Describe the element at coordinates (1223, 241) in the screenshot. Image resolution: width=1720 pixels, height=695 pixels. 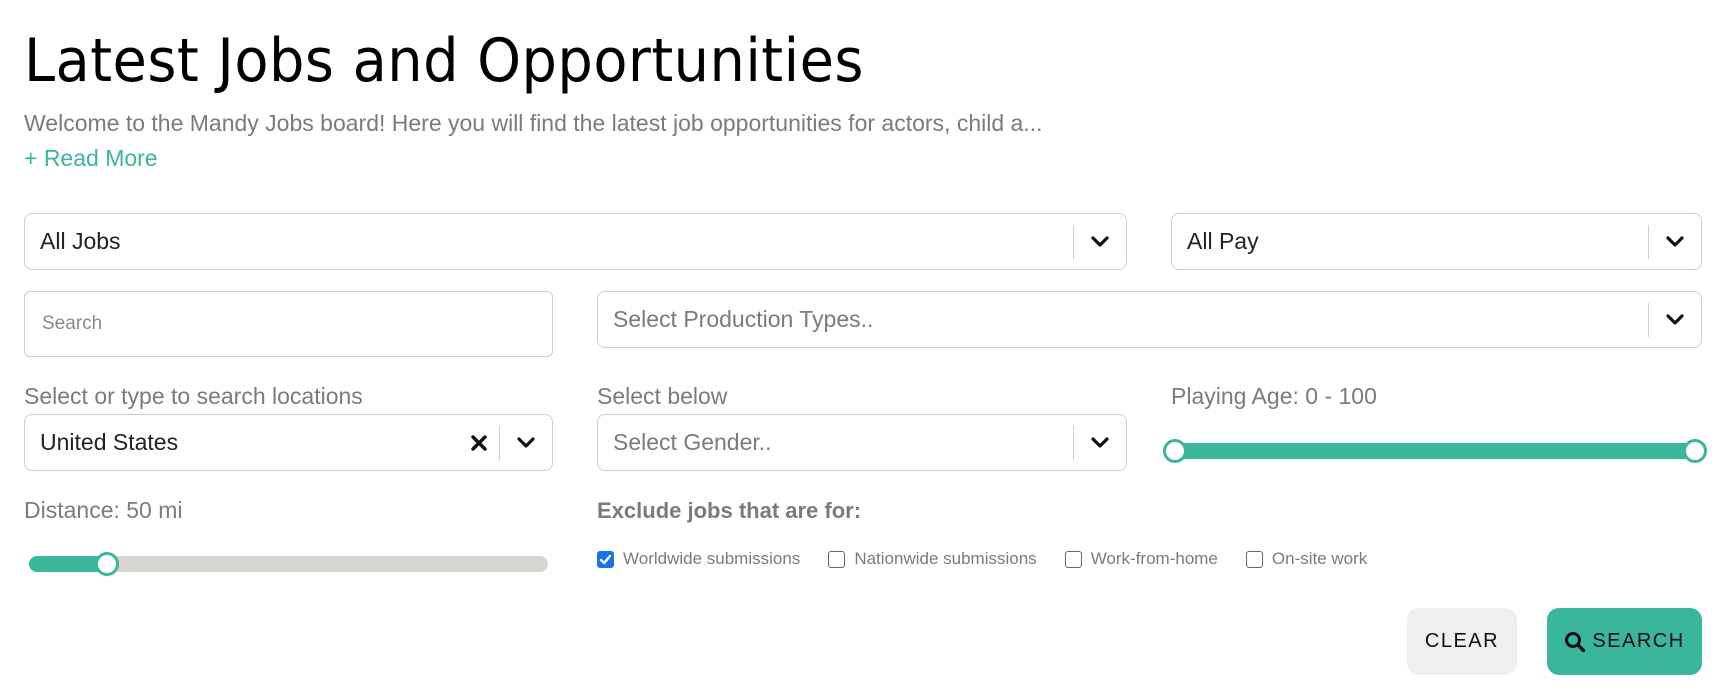
I see `pay-value: All Pay` at that location.